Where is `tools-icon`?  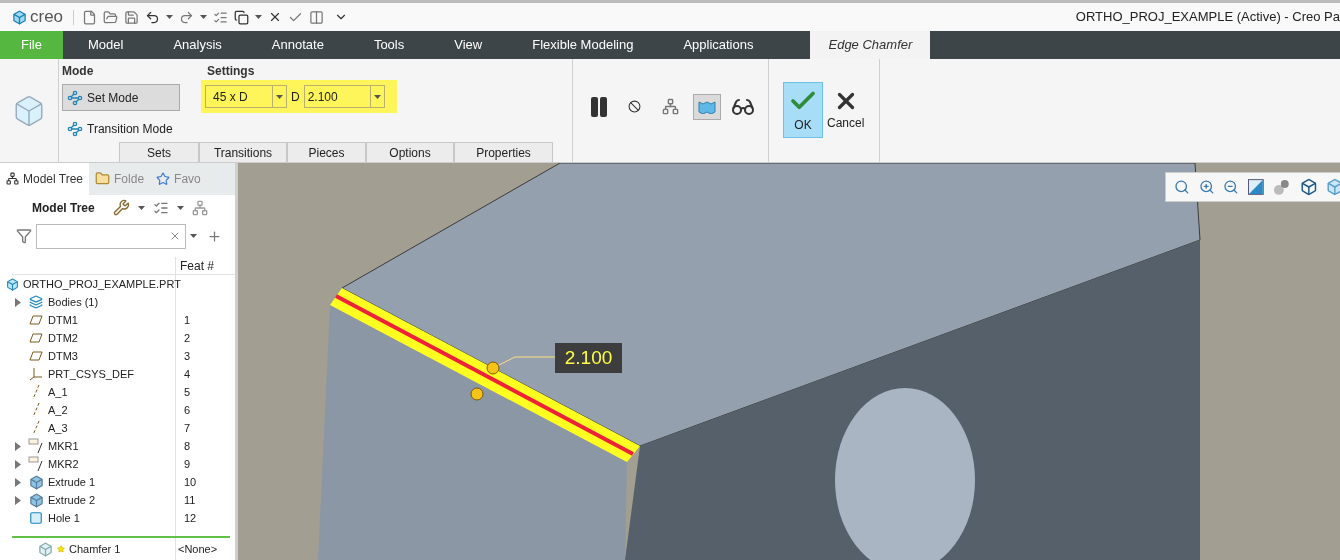
tools-icon is located at coordinates (121, 208).